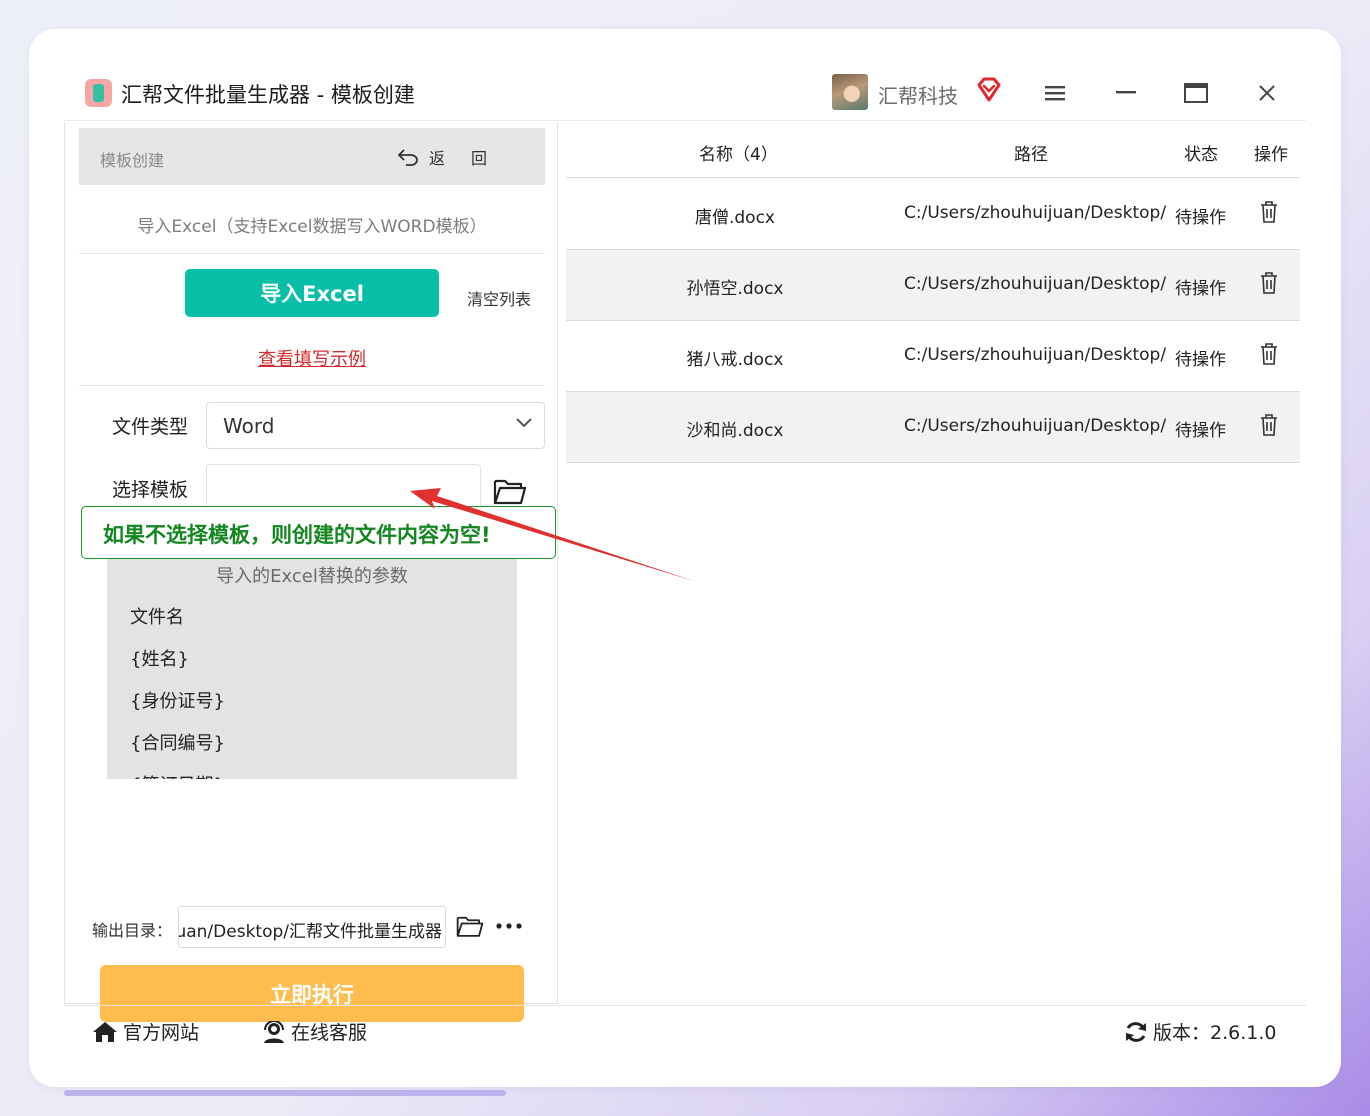 The width and height of the screenshot is (1370, 1116). What do you see at coordinates (310, 932) in the screenshot?
I see `output-dir-value: uan/Desktop/汇帮文件批量生成器` at bounding box center [310, 932].